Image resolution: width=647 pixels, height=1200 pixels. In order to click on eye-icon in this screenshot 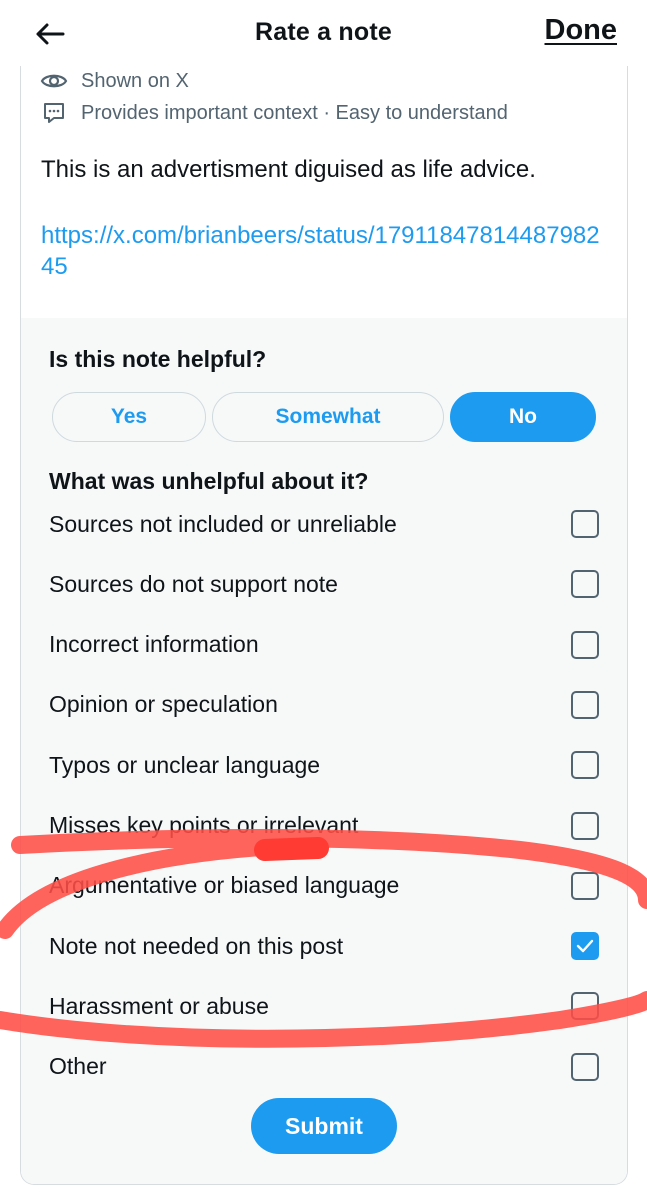, I will do `click(54, 81)`.